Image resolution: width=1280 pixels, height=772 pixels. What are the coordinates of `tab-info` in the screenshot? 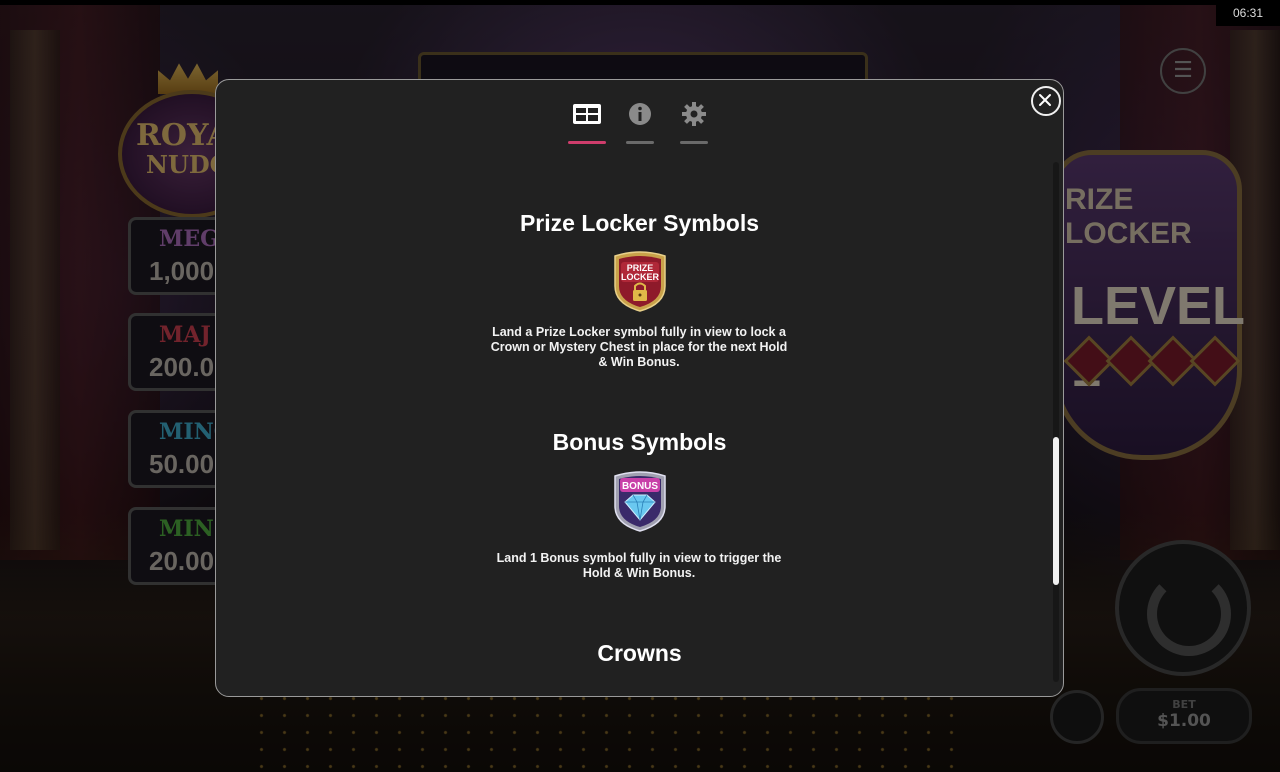 It's located at (640, 121).